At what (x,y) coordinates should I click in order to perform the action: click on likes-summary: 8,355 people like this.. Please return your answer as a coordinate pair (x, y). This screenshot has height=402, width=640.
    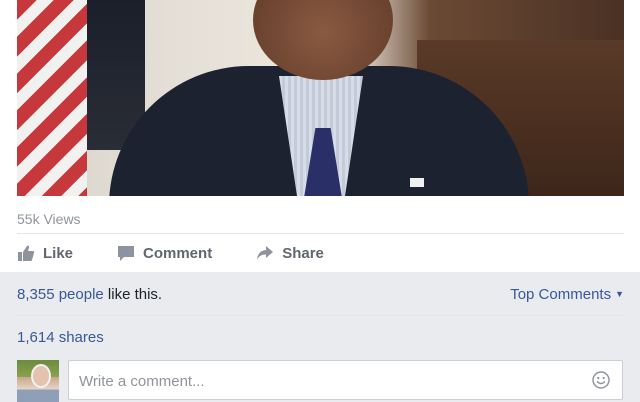
    Looking at the image, I should click on (89, 294).